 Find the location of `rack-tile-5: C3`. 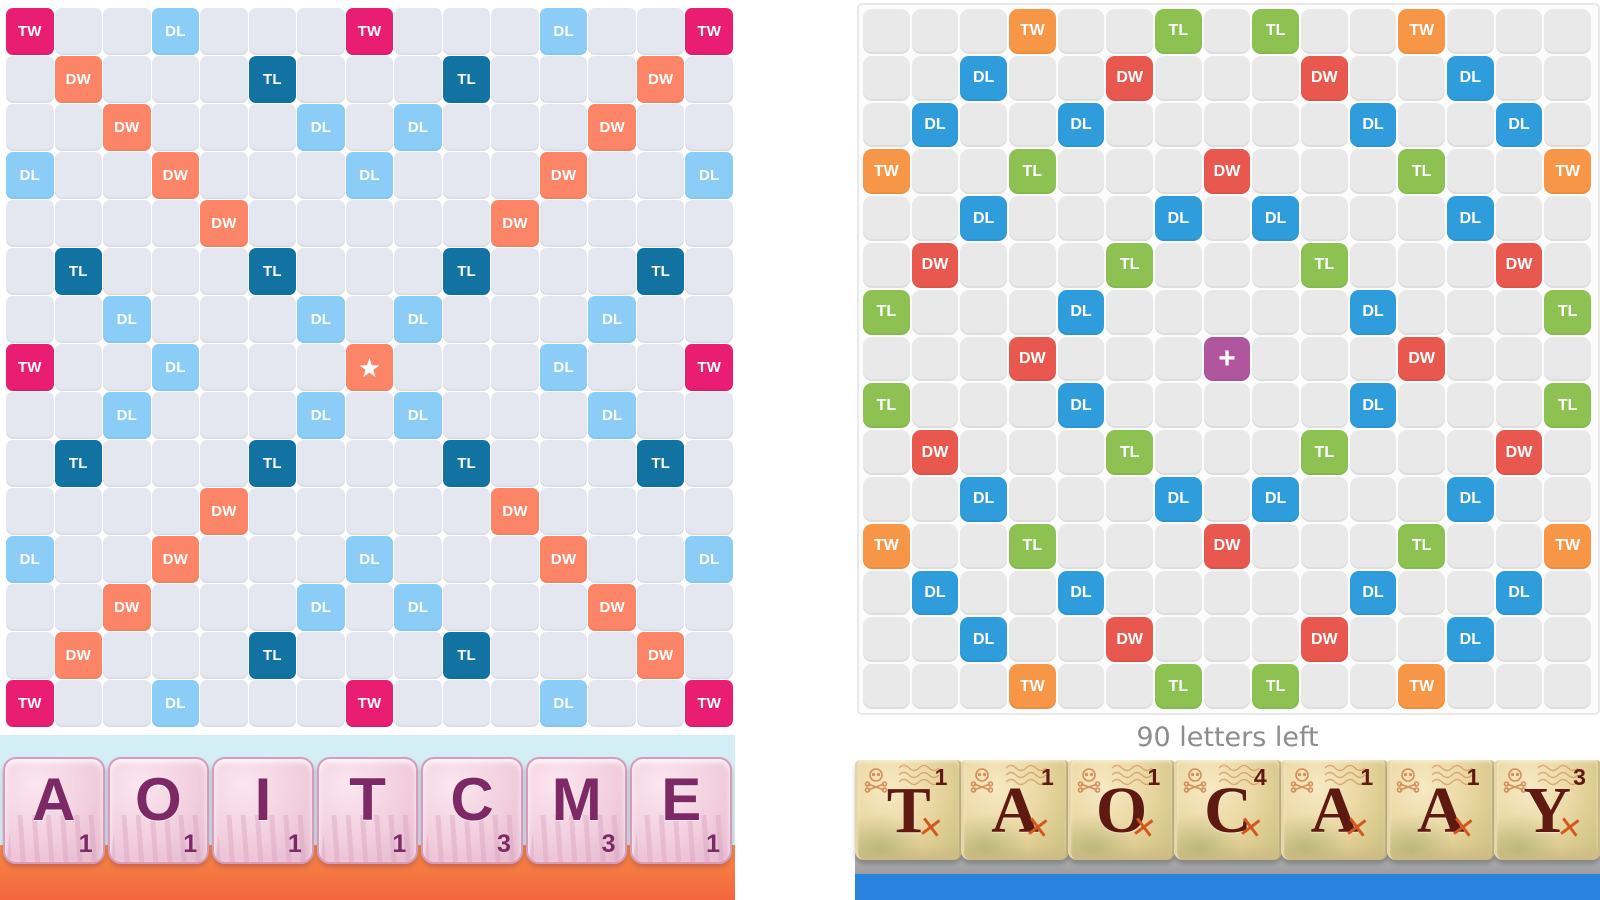

rack-tile-5: C3 is located at coordinates (472, 810).